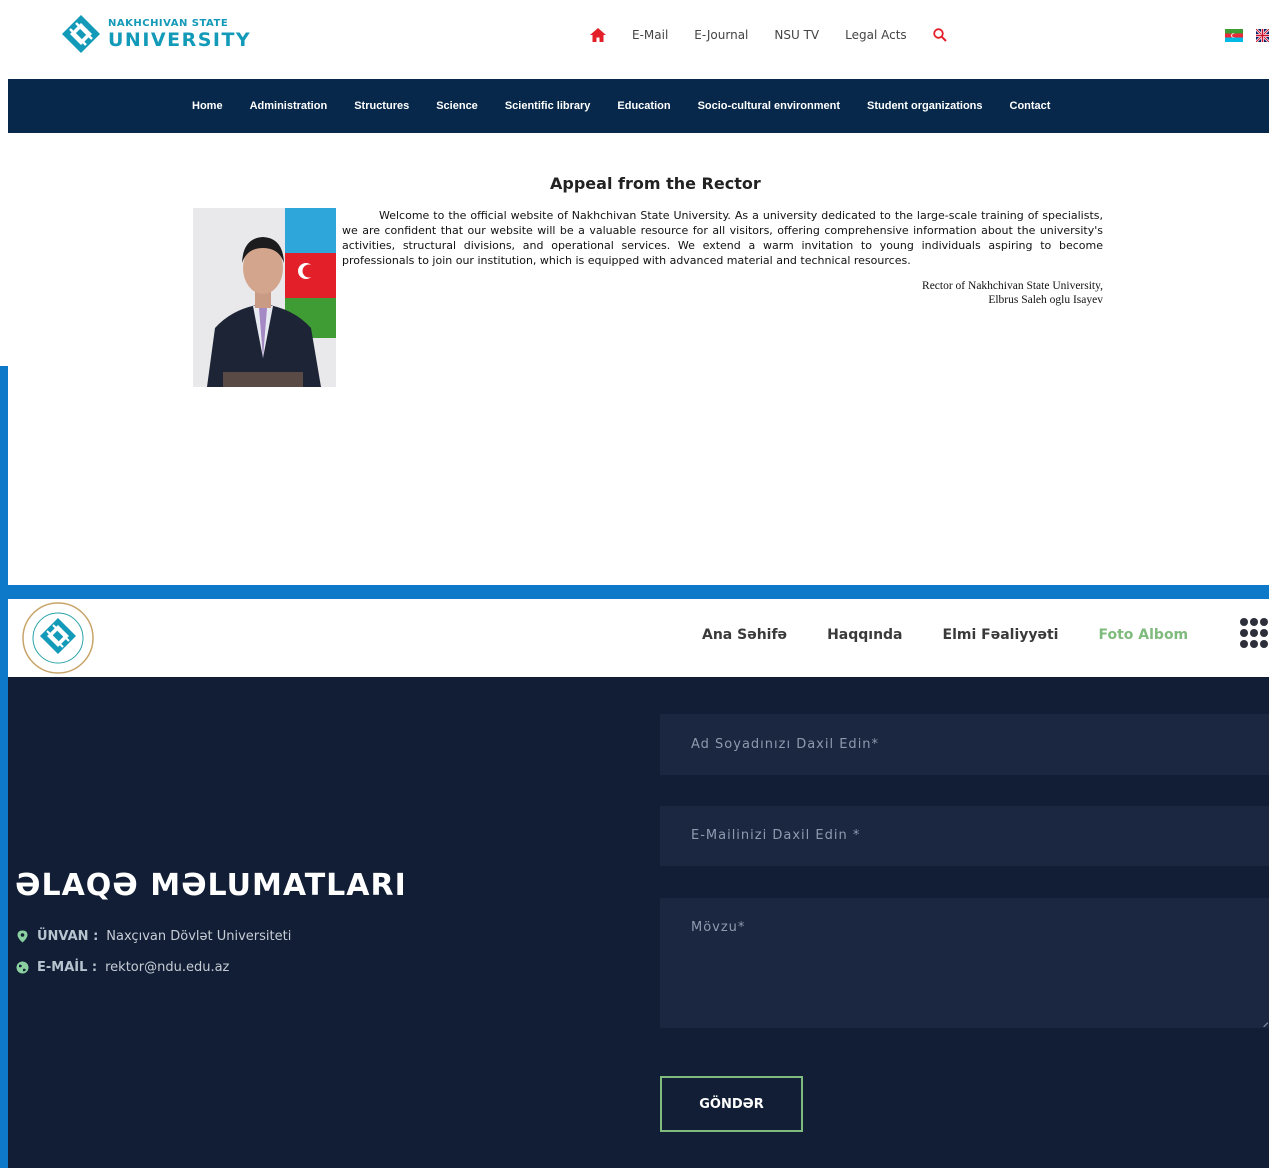 The width and height of the screenshot is (1269, 1168). What do you see at coordinates (1247, 35) in the screenshot?
I see `language-flags` at bounding box center [1247, 35].